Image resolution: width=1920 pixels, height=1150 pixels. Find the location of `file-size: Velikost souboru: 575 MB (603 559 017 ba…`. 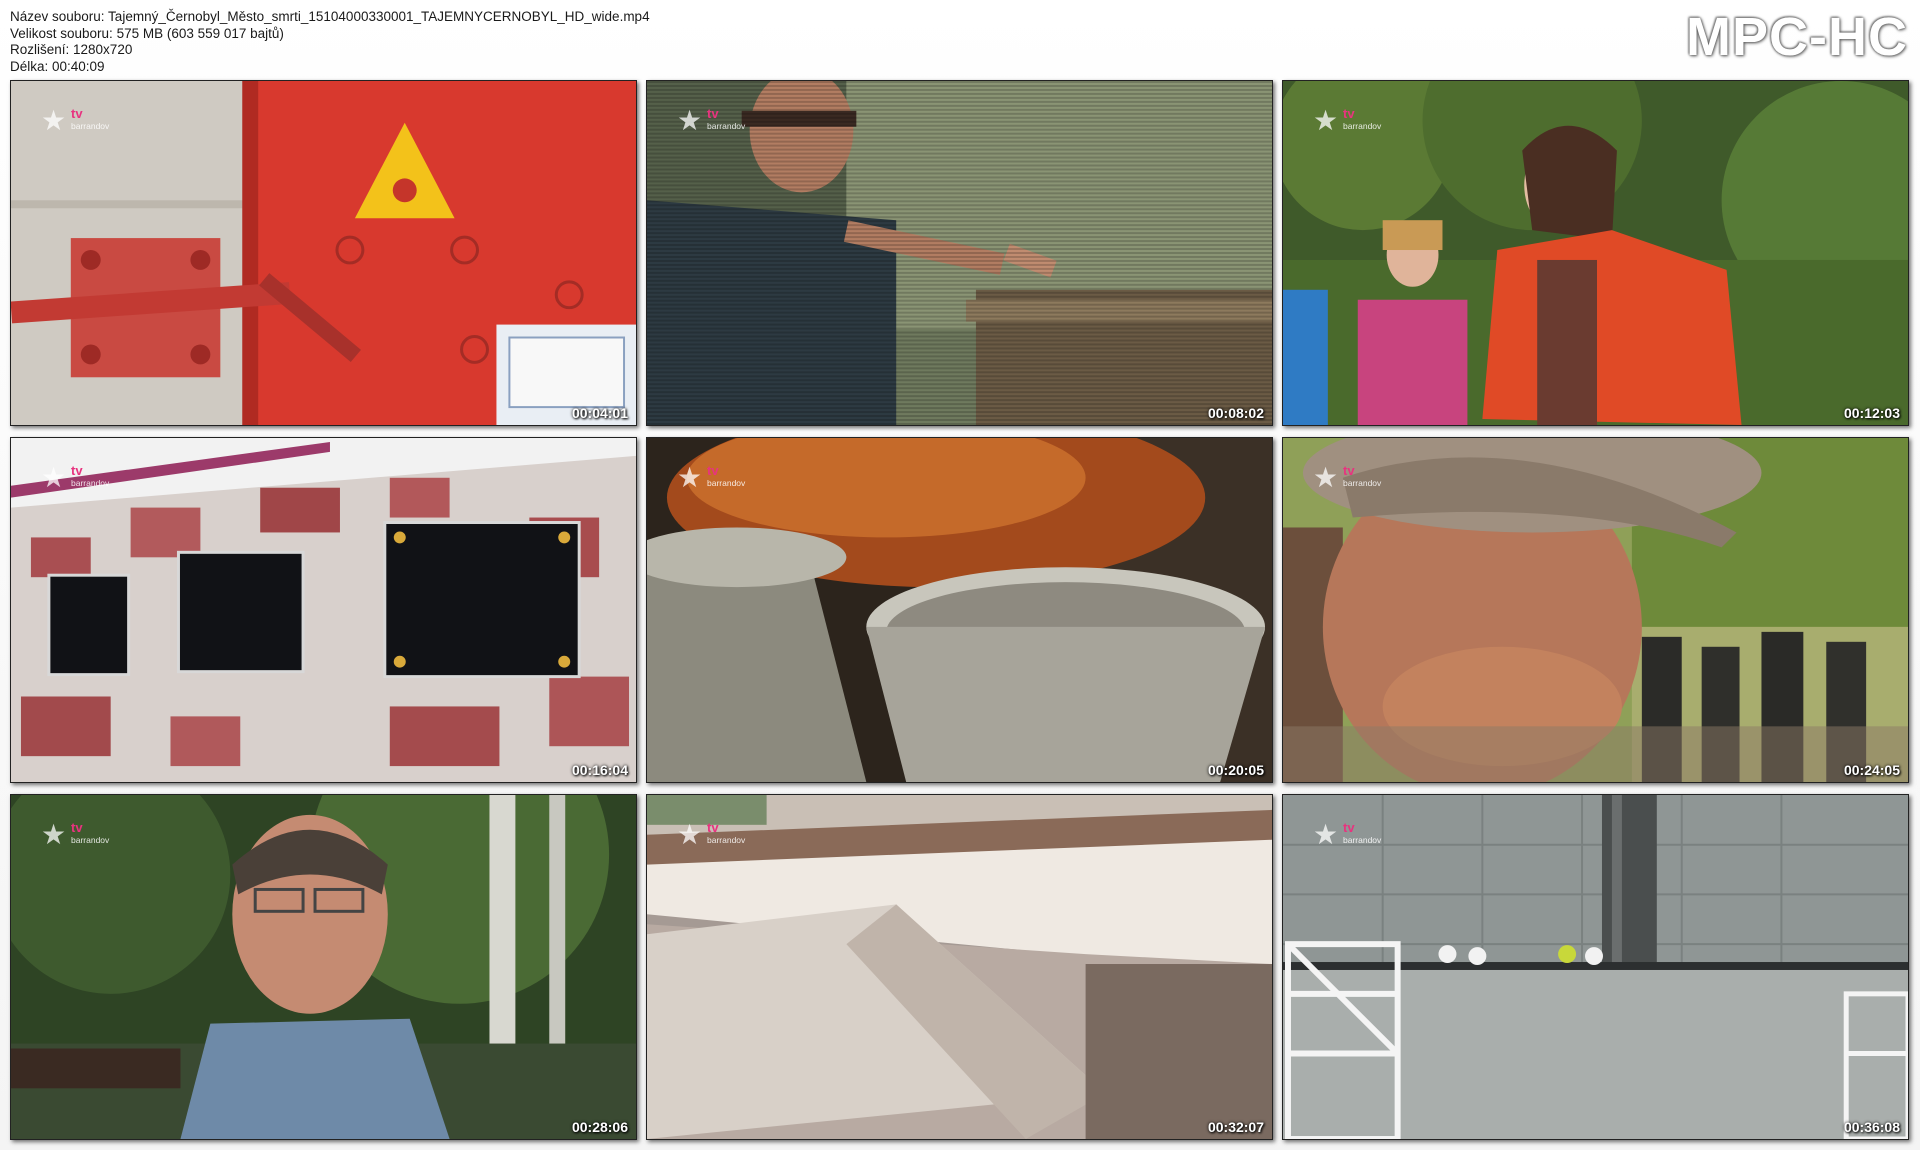

file-size: Velikost souboru: 575 MB (603 559 017 ba… is located at coordinates (147, 33).